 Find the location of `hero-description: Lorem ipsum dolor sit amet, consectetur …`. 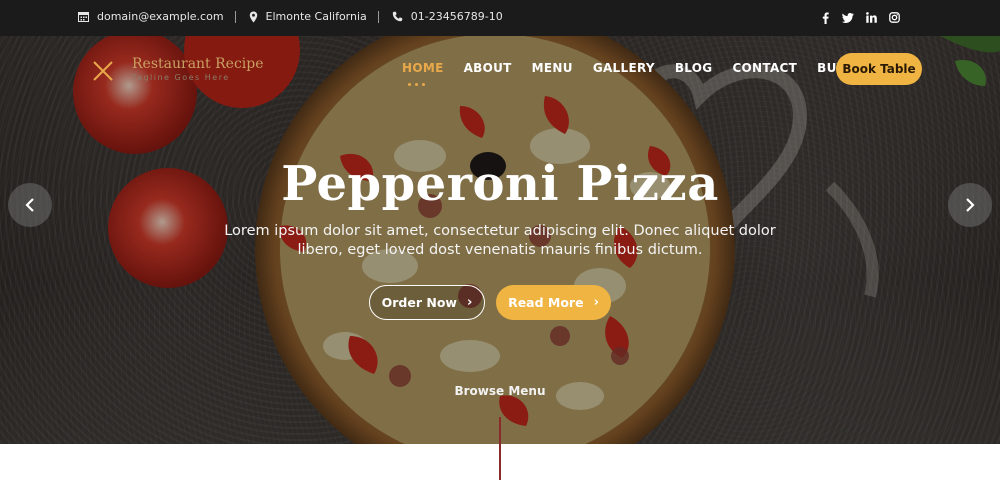

hero-description: Lorem ipsum dolor sit amet, consectetur … is located at coordinates (500, 240).